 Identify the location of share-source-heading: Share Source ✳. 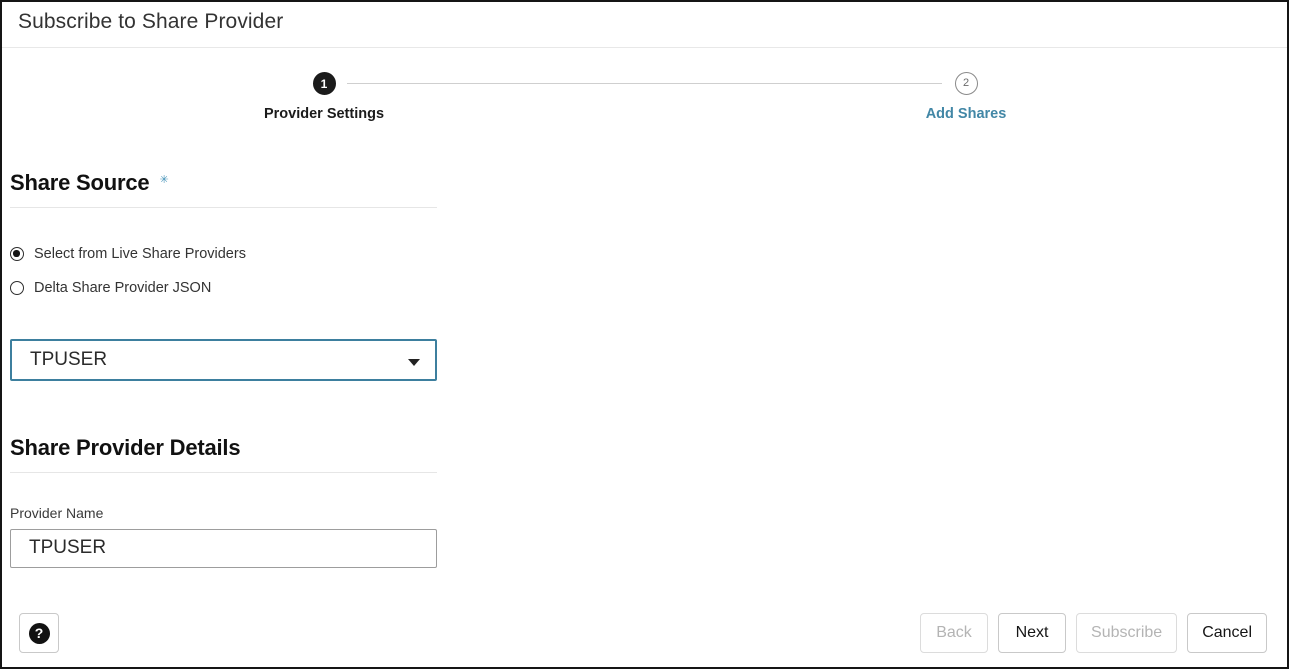
(89, 183).